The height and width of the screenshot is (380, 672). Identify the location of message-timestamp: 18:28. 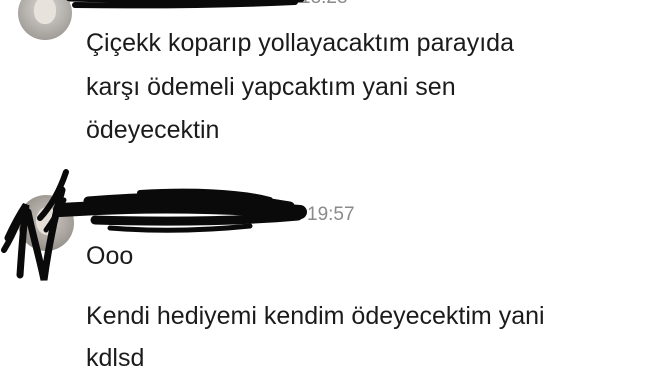
(324, 4).